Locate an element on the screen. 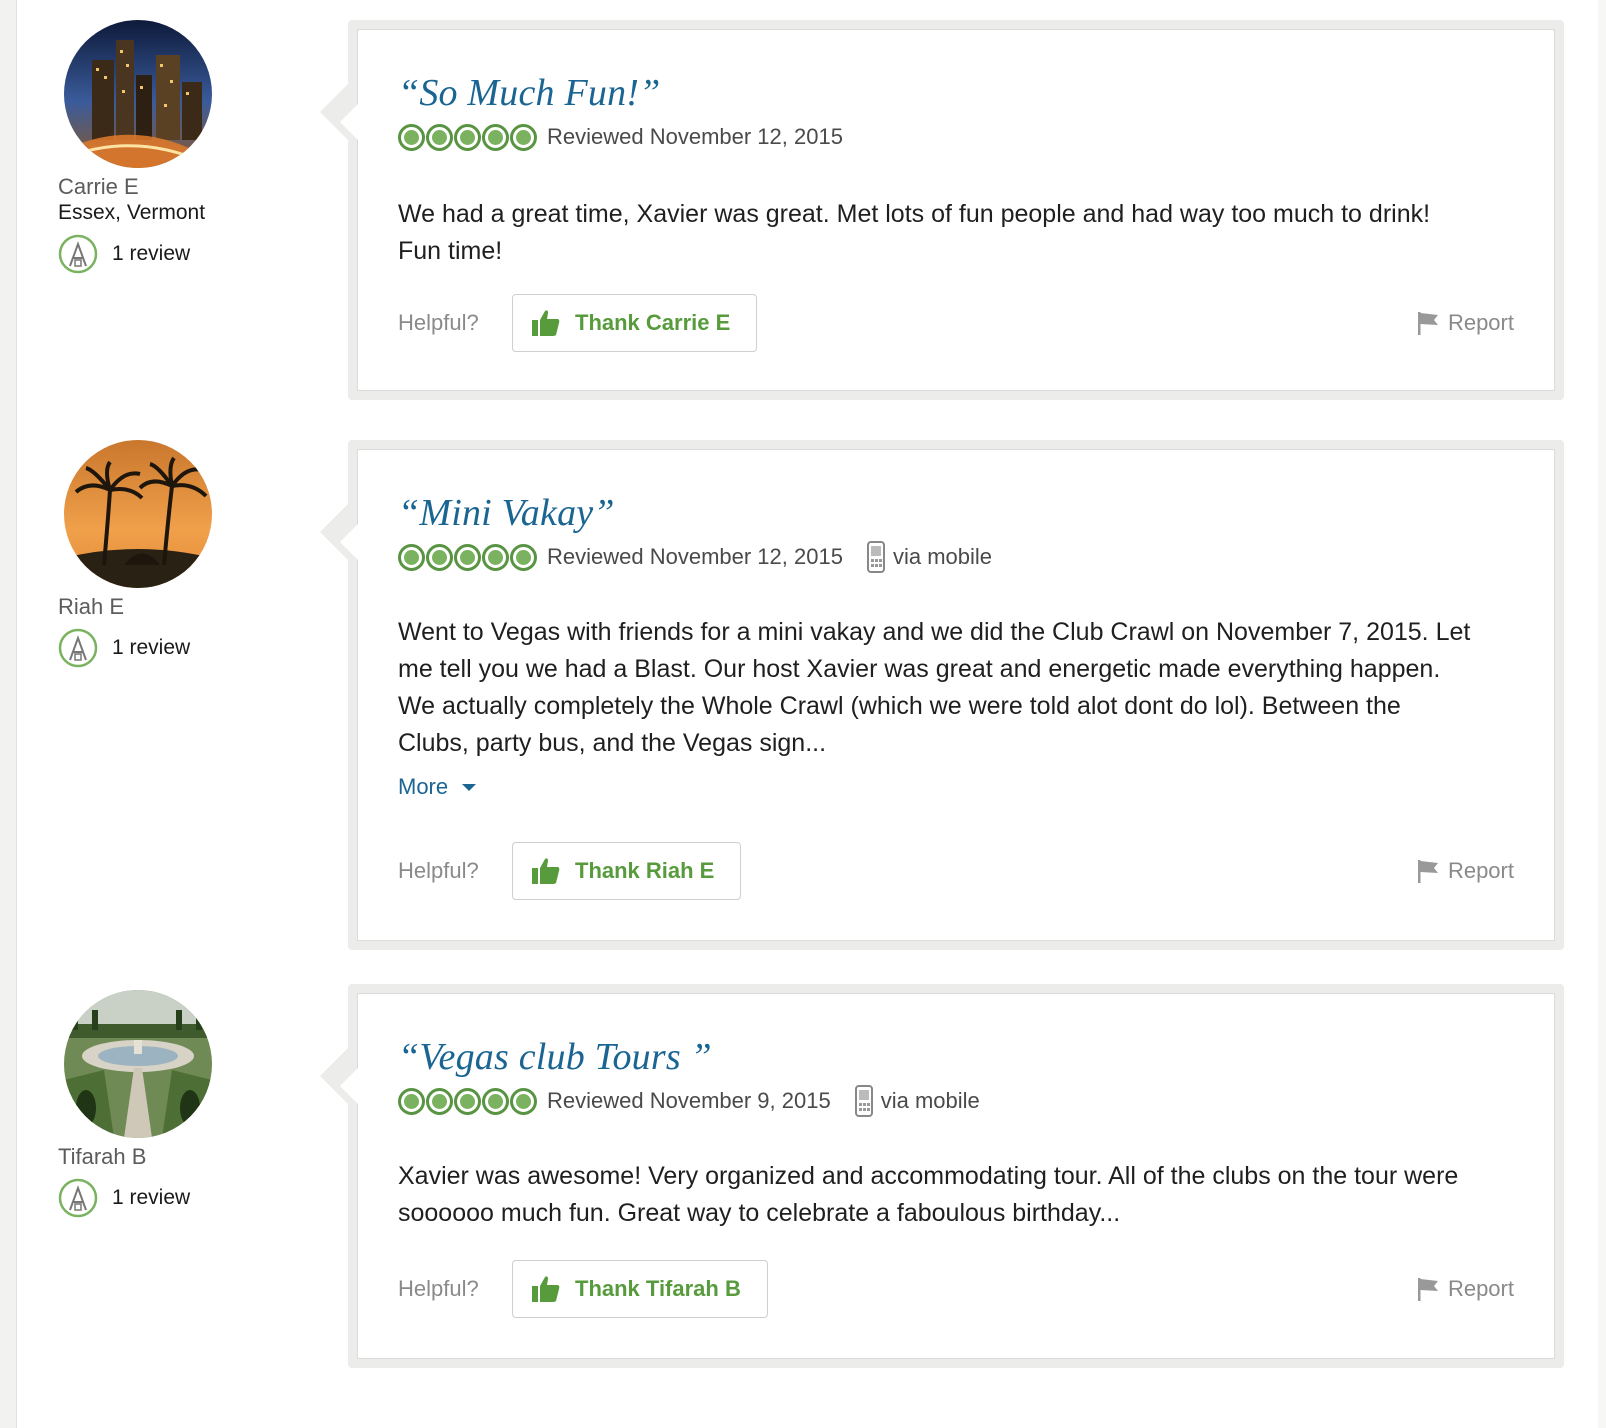  thank-button: Thank Riah E is located at coordinates (627, 871).